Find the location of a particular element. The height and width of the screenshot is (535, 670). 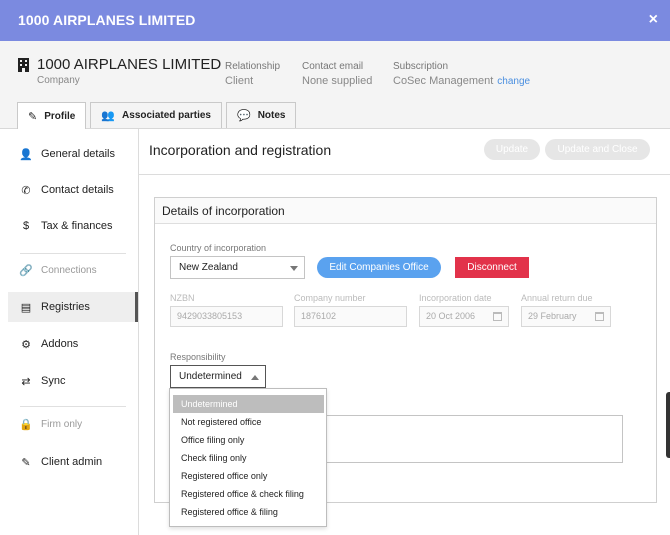

responsibility-label: Responsibility is located at coordinates (198, 357).